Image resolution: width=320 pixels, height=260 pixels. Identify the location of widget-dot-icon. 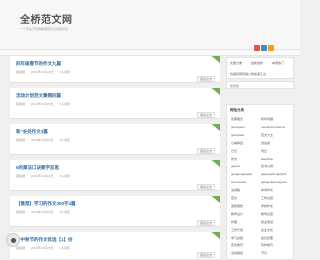
(13, 240).